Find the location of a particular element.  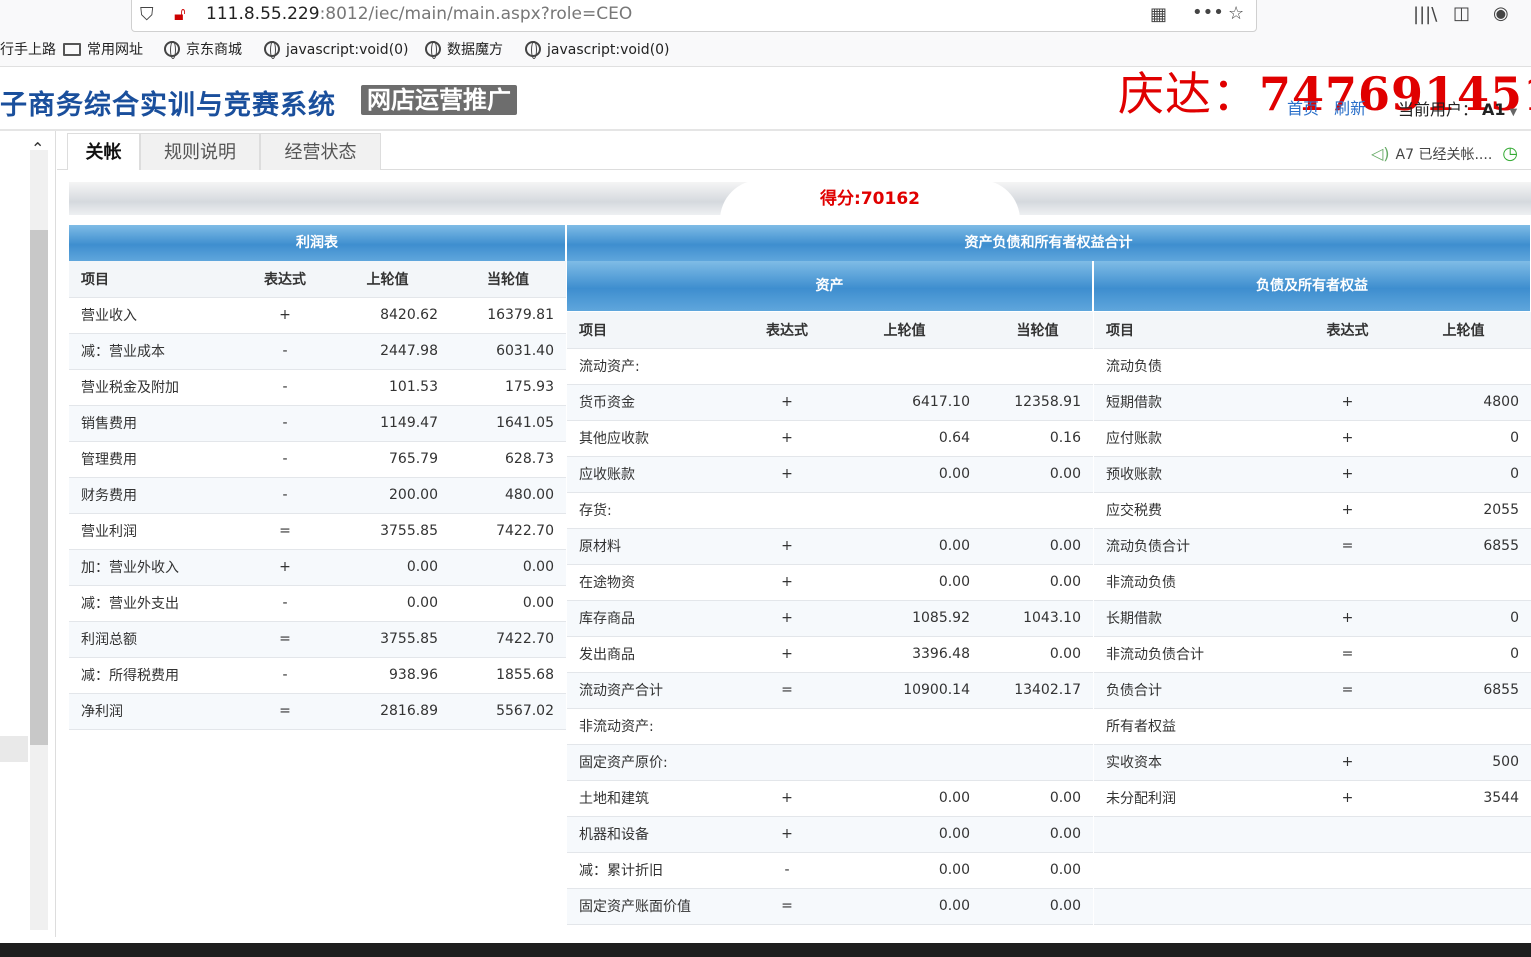

income-cell: 765.79 is located at coordinates (387, 459).